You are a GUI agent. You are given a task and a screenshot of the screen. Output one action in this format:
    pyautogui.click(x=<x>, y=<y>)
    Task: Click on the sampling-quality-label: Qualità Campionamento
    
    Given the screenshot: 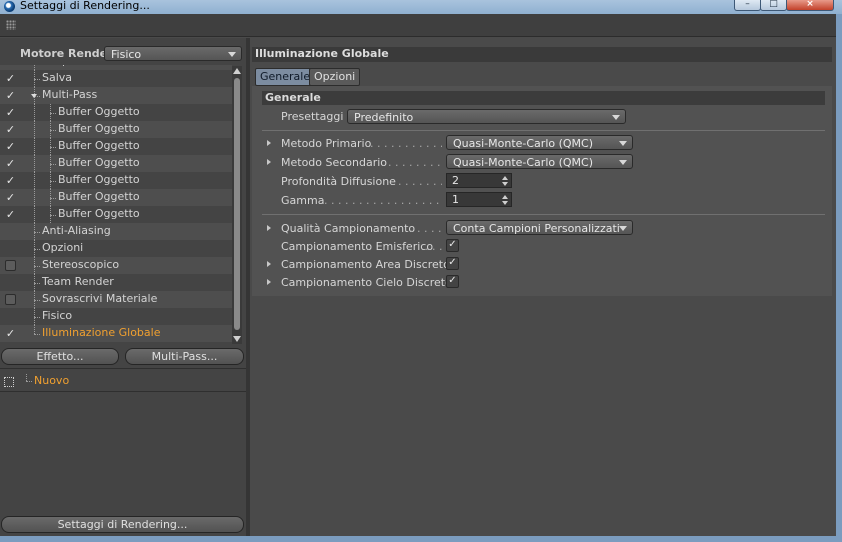 What is the action you would take?
    pyautogui.click(x=348, y=228)
    